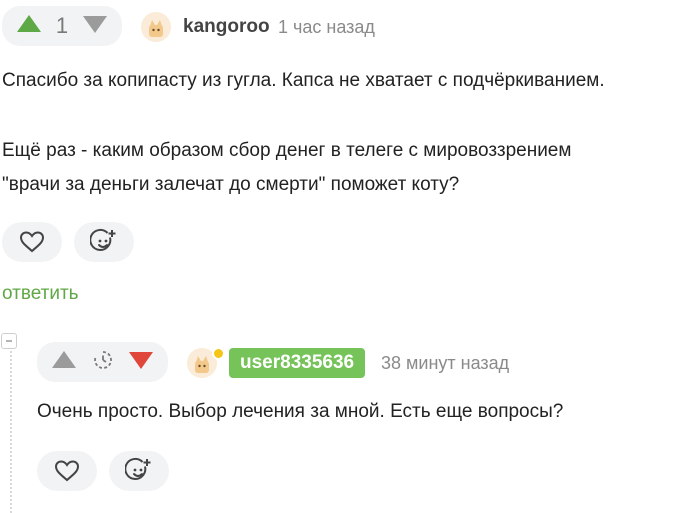  Describe the element at coordinates (11, 428) in the screenshot. I see `thread-line` at that location.